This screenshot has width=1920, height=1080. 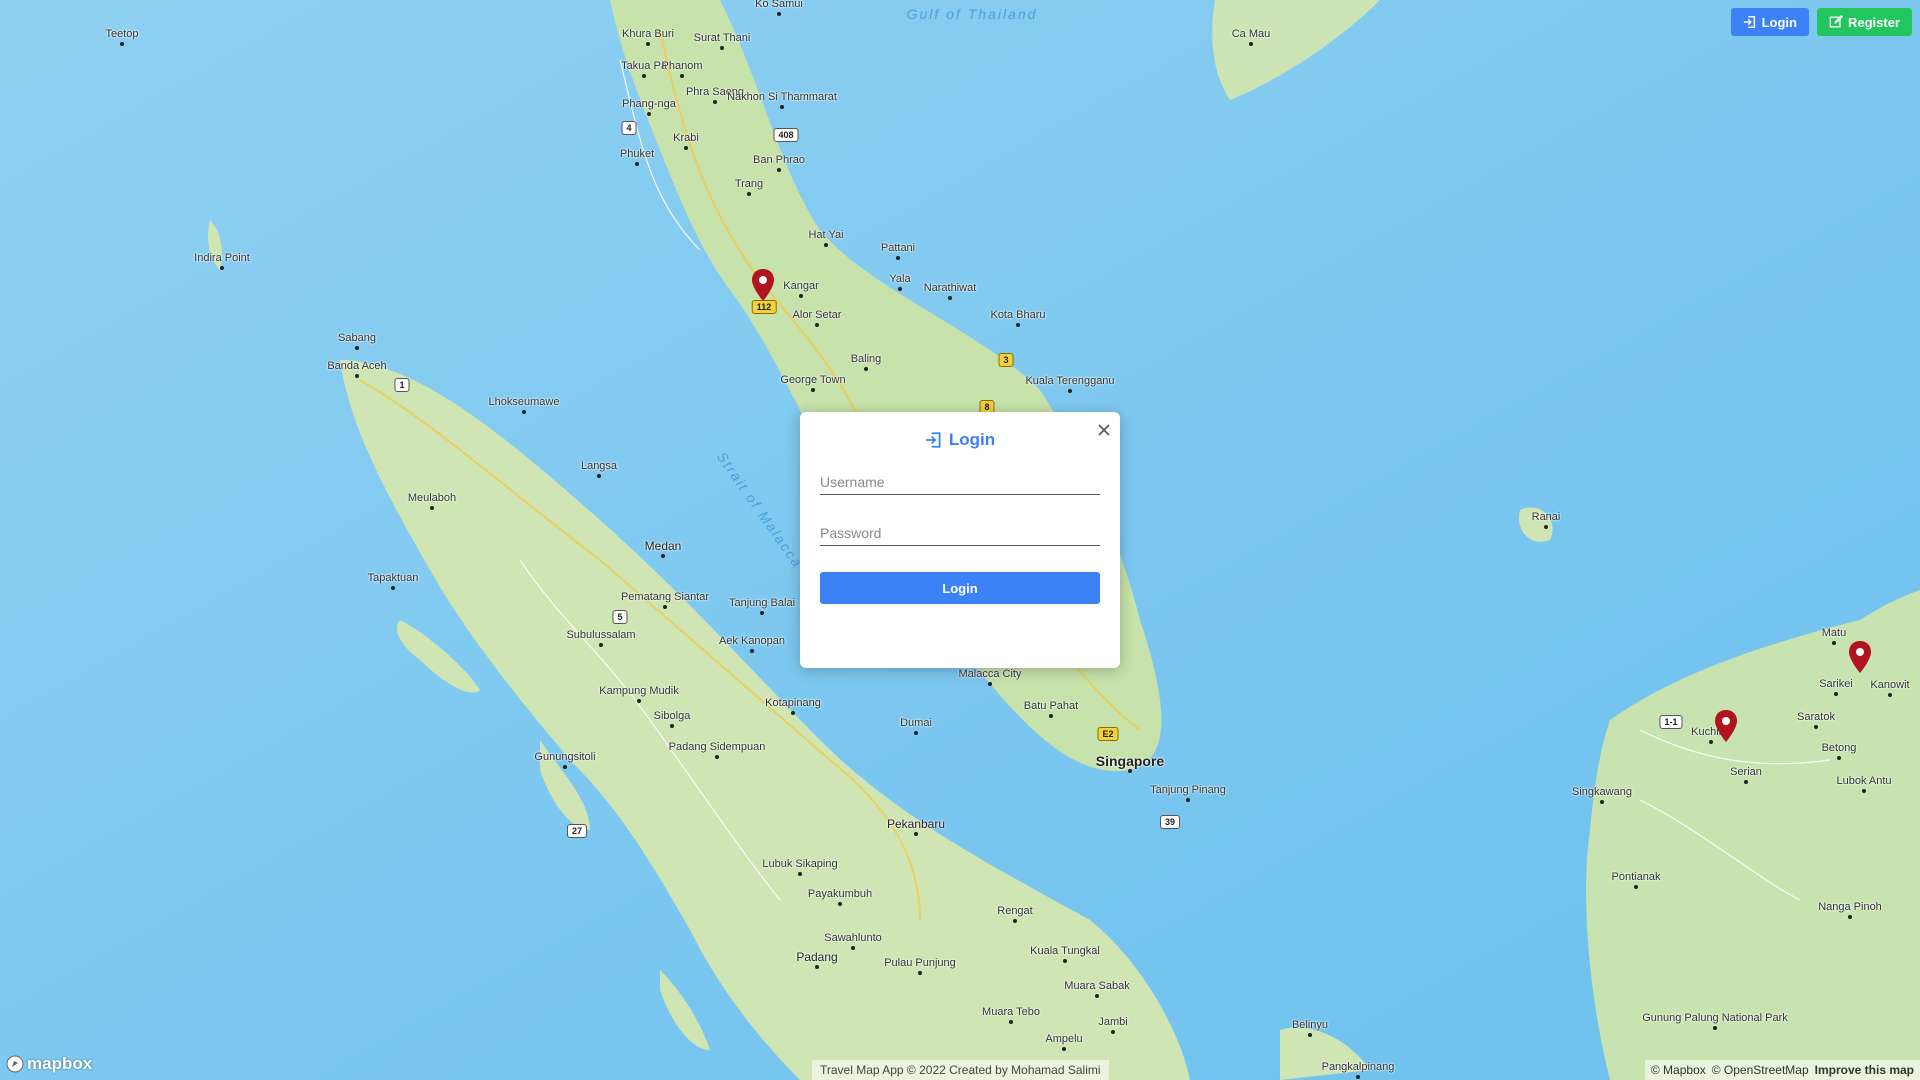 I want to click on place-label: Sibolga, so click(x=672, y=716).